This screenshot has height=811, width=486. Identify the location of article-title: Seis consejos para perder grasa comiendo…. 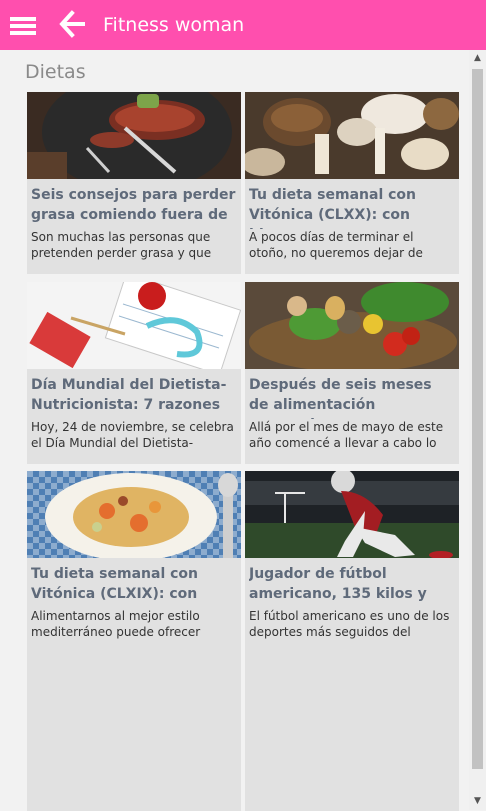
(134, 207).